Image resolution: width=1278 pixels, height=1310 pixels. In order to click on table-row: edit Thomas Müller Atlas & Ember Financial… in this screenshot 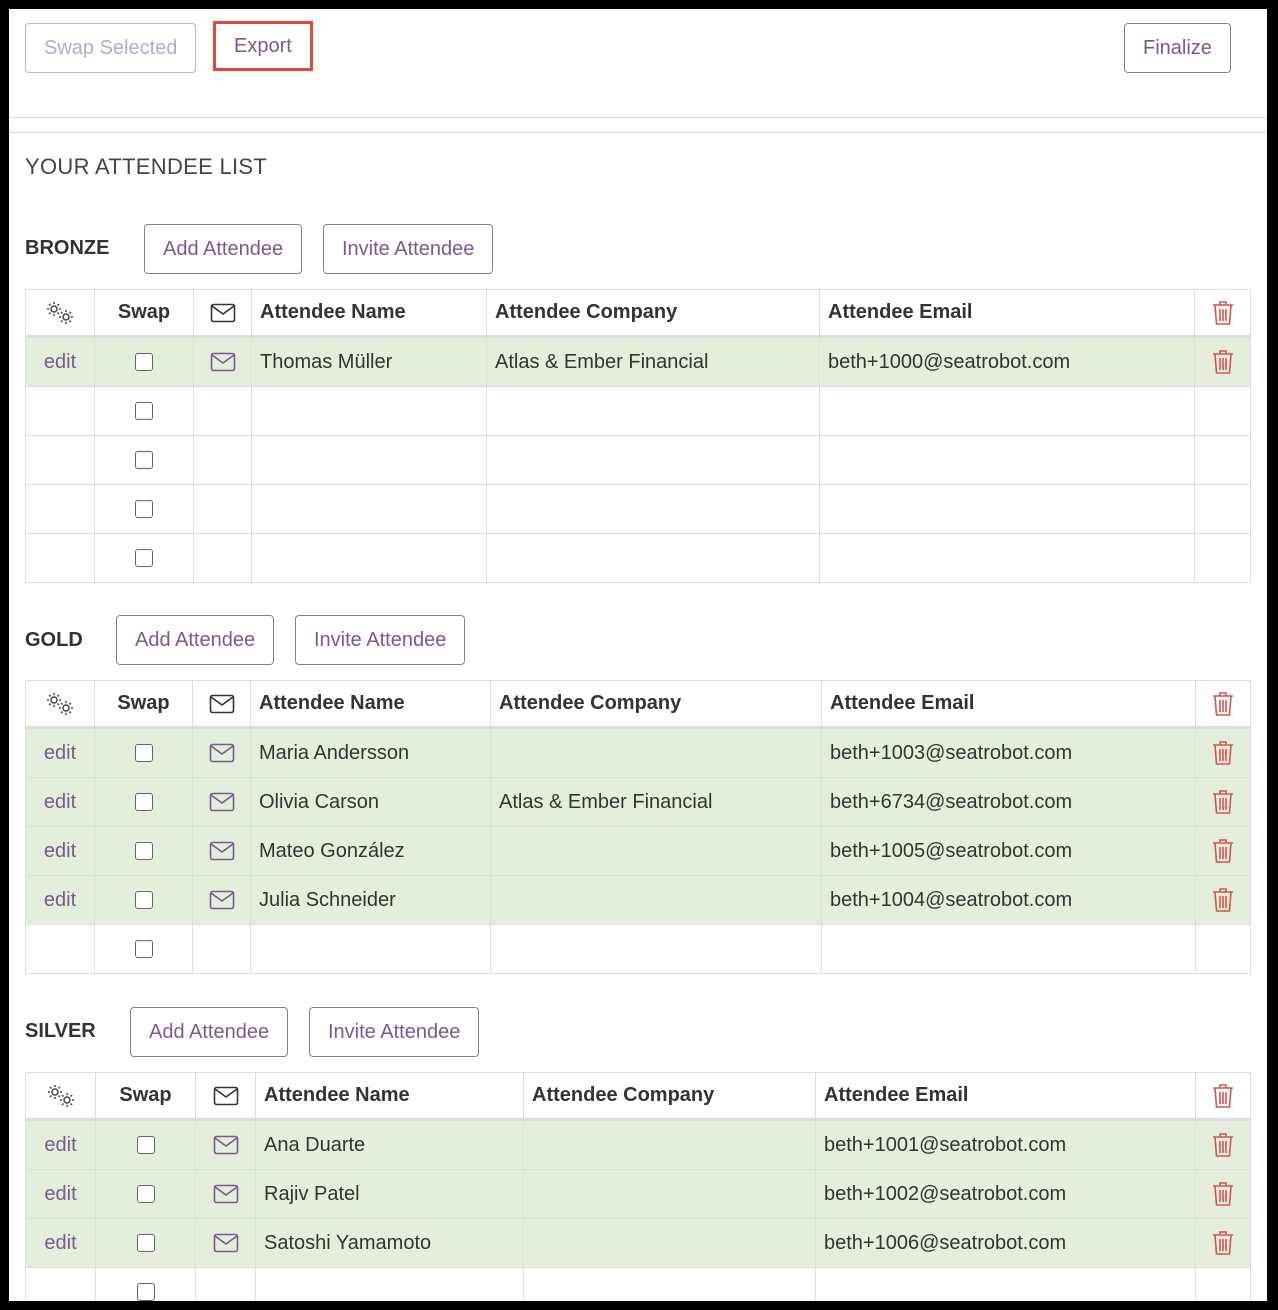, I will do `click(638, 361)`.